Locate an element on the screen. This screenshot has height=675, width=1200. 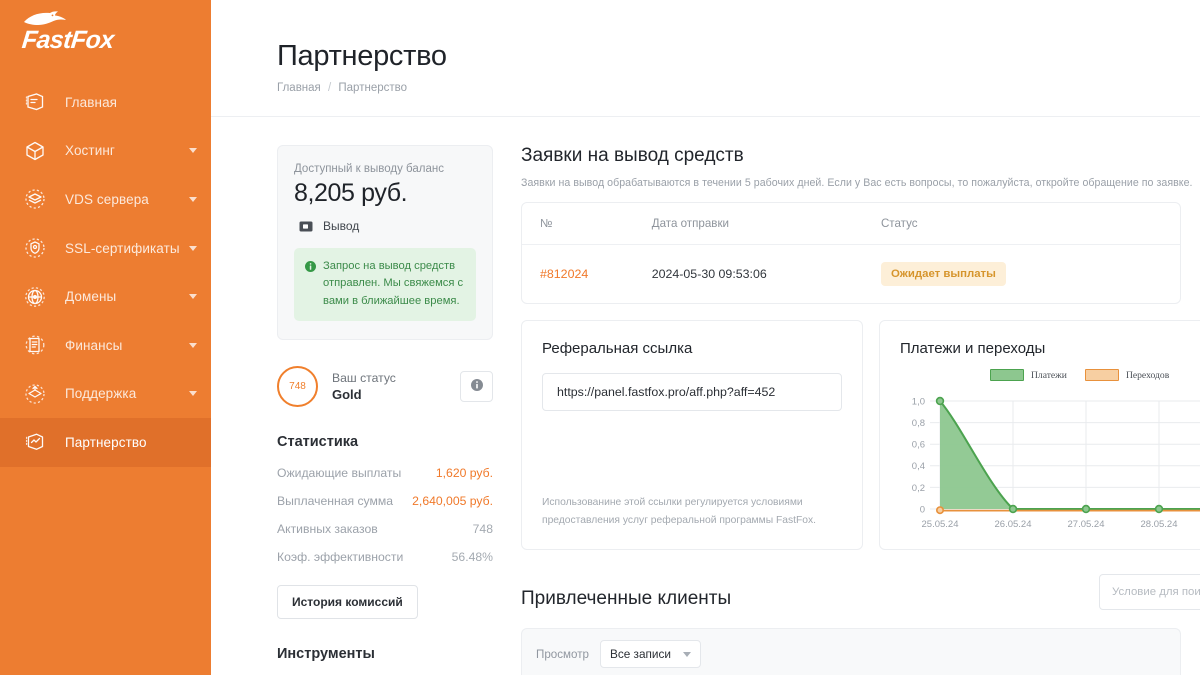
logo: FastFox is located at coordinates (105, 37).